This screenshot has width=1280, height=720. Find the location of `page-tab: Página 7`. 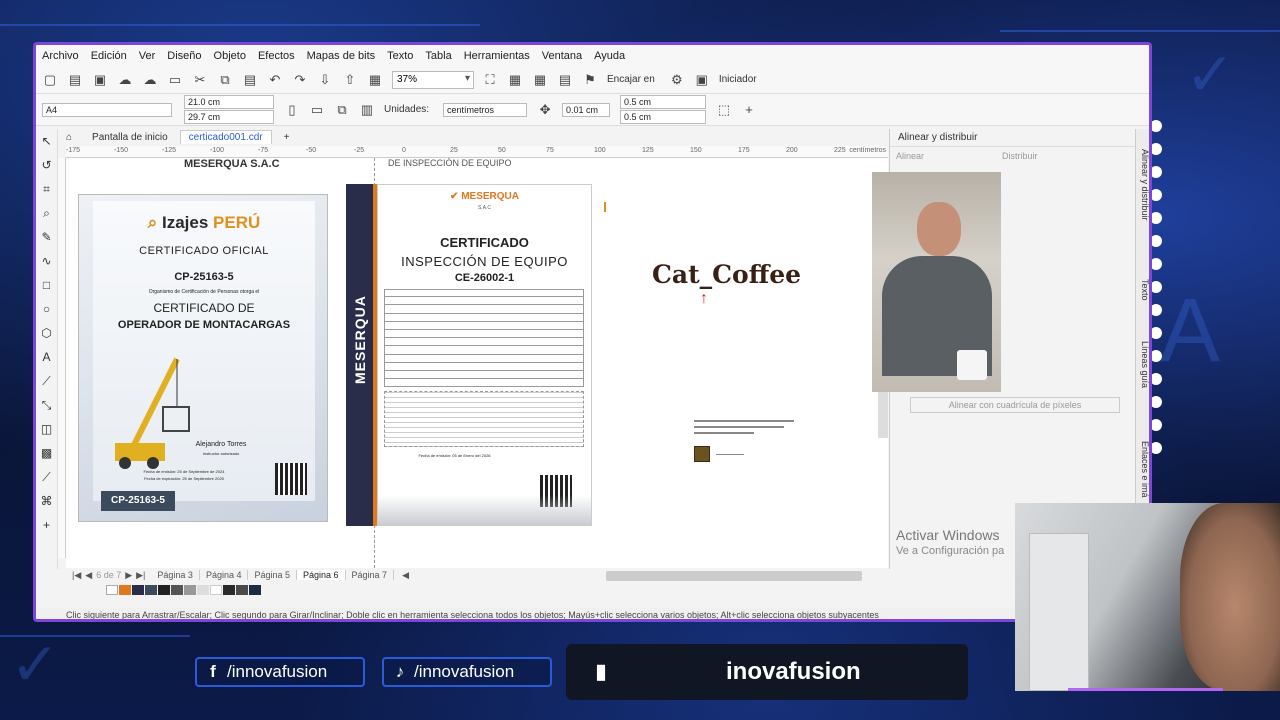

page-tab: Página 7 is located at coordinates (370, 575).